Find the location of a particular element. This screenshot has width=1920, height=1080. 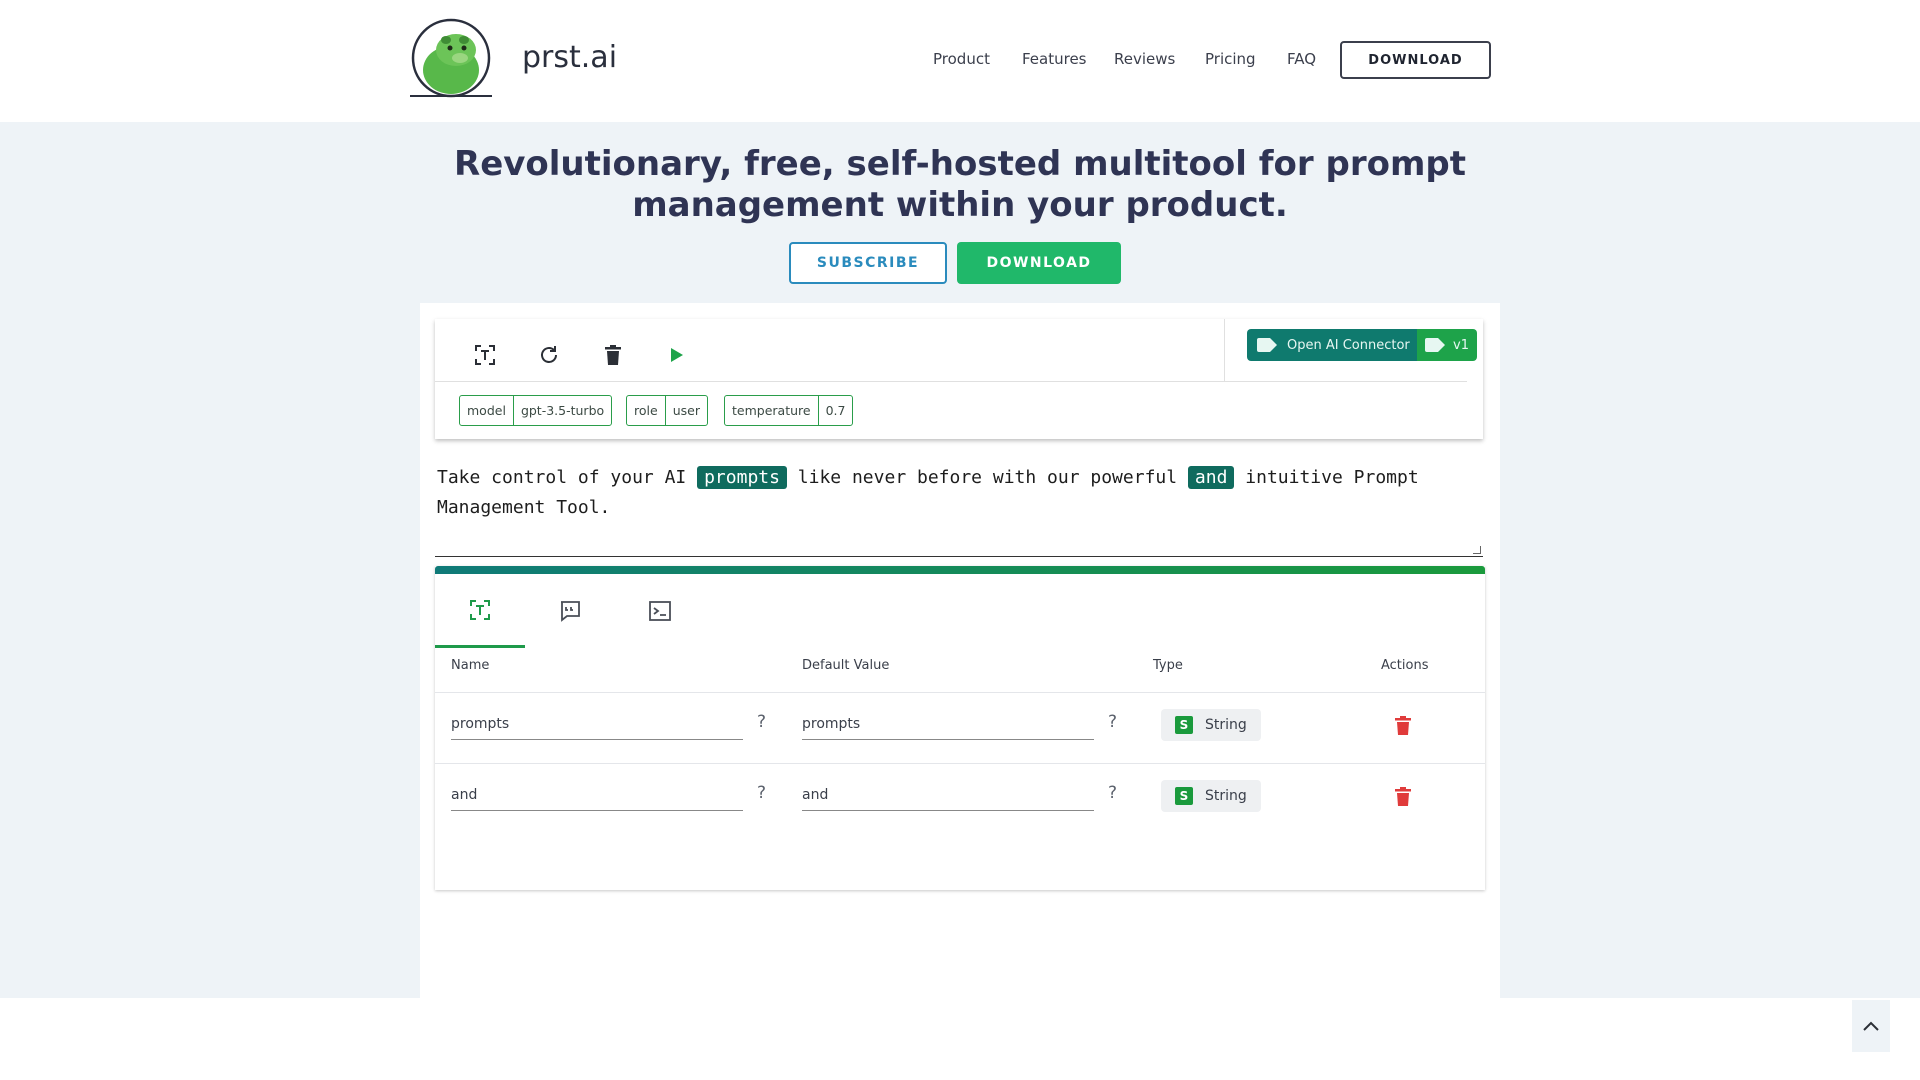

column-header-default: Default Value is located at coordinates (846, 665).